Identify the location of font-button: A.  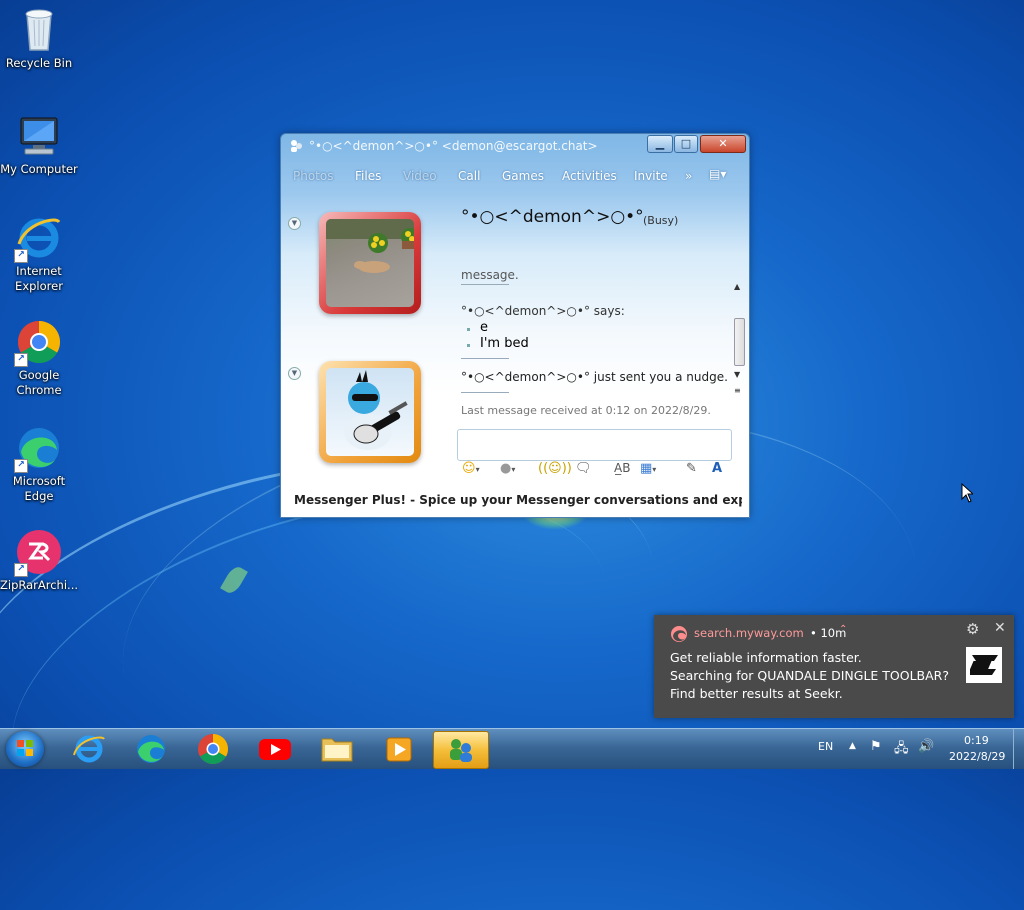
(717, 470).